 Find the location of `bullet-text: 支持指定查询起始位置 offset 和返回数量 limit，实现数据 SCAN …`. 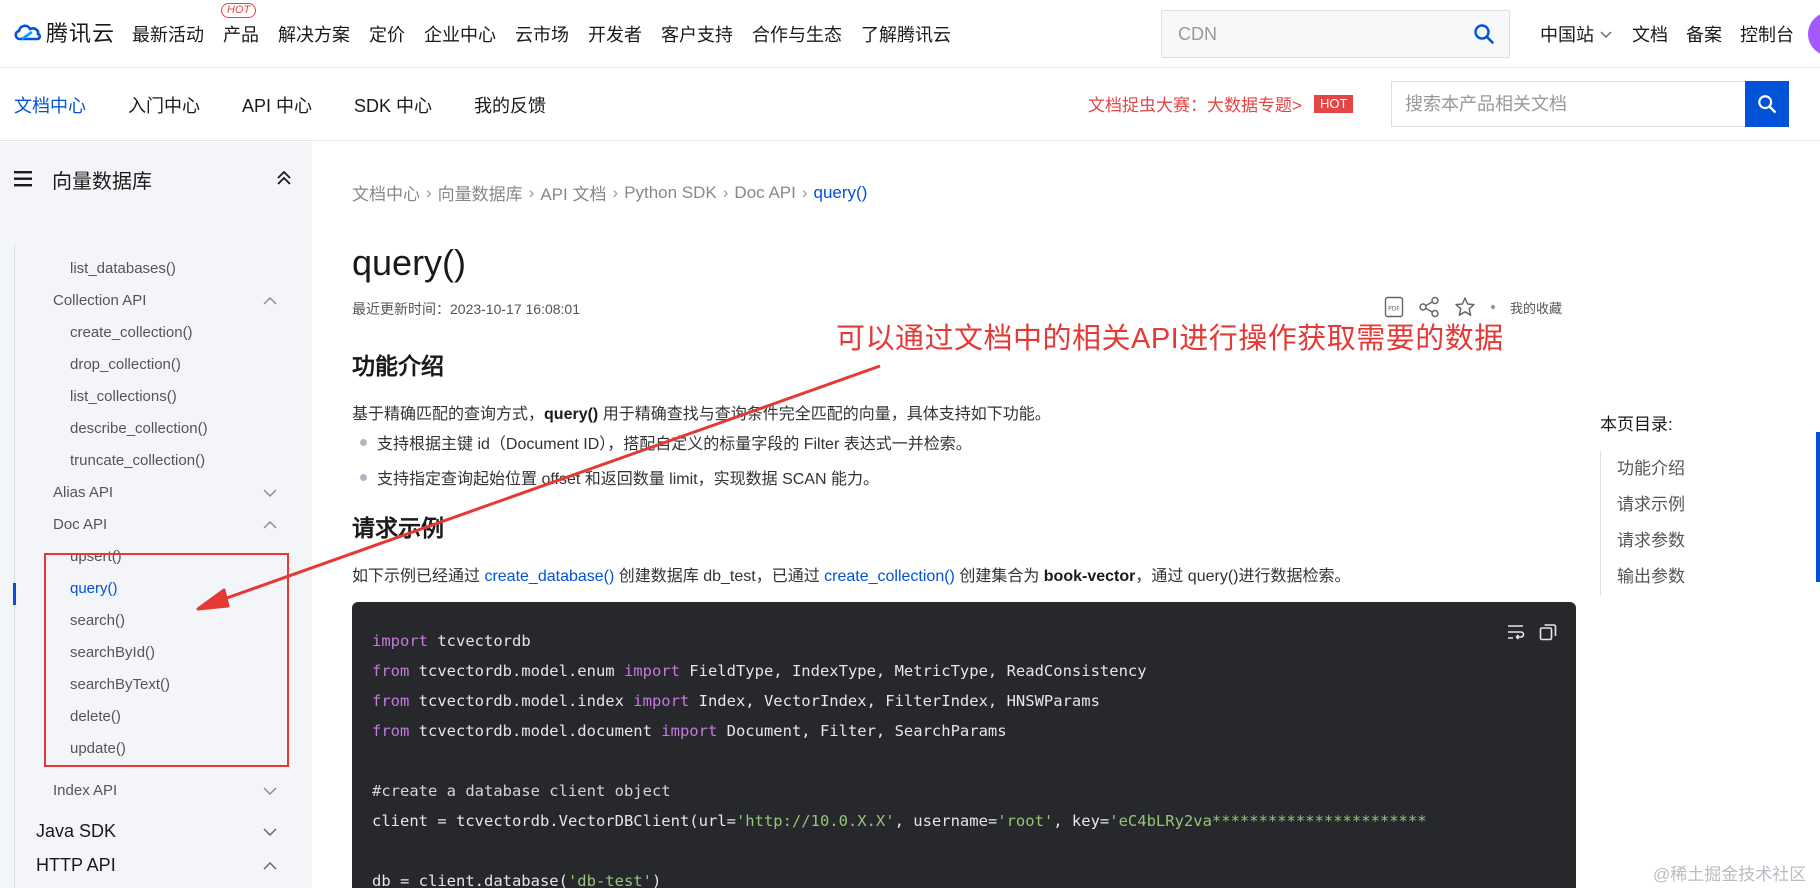

bullet-text: 支持指定查询起始位置 offset 和返回数量 limit，实现数据 SCAN … is located at coordinates (628, 479).